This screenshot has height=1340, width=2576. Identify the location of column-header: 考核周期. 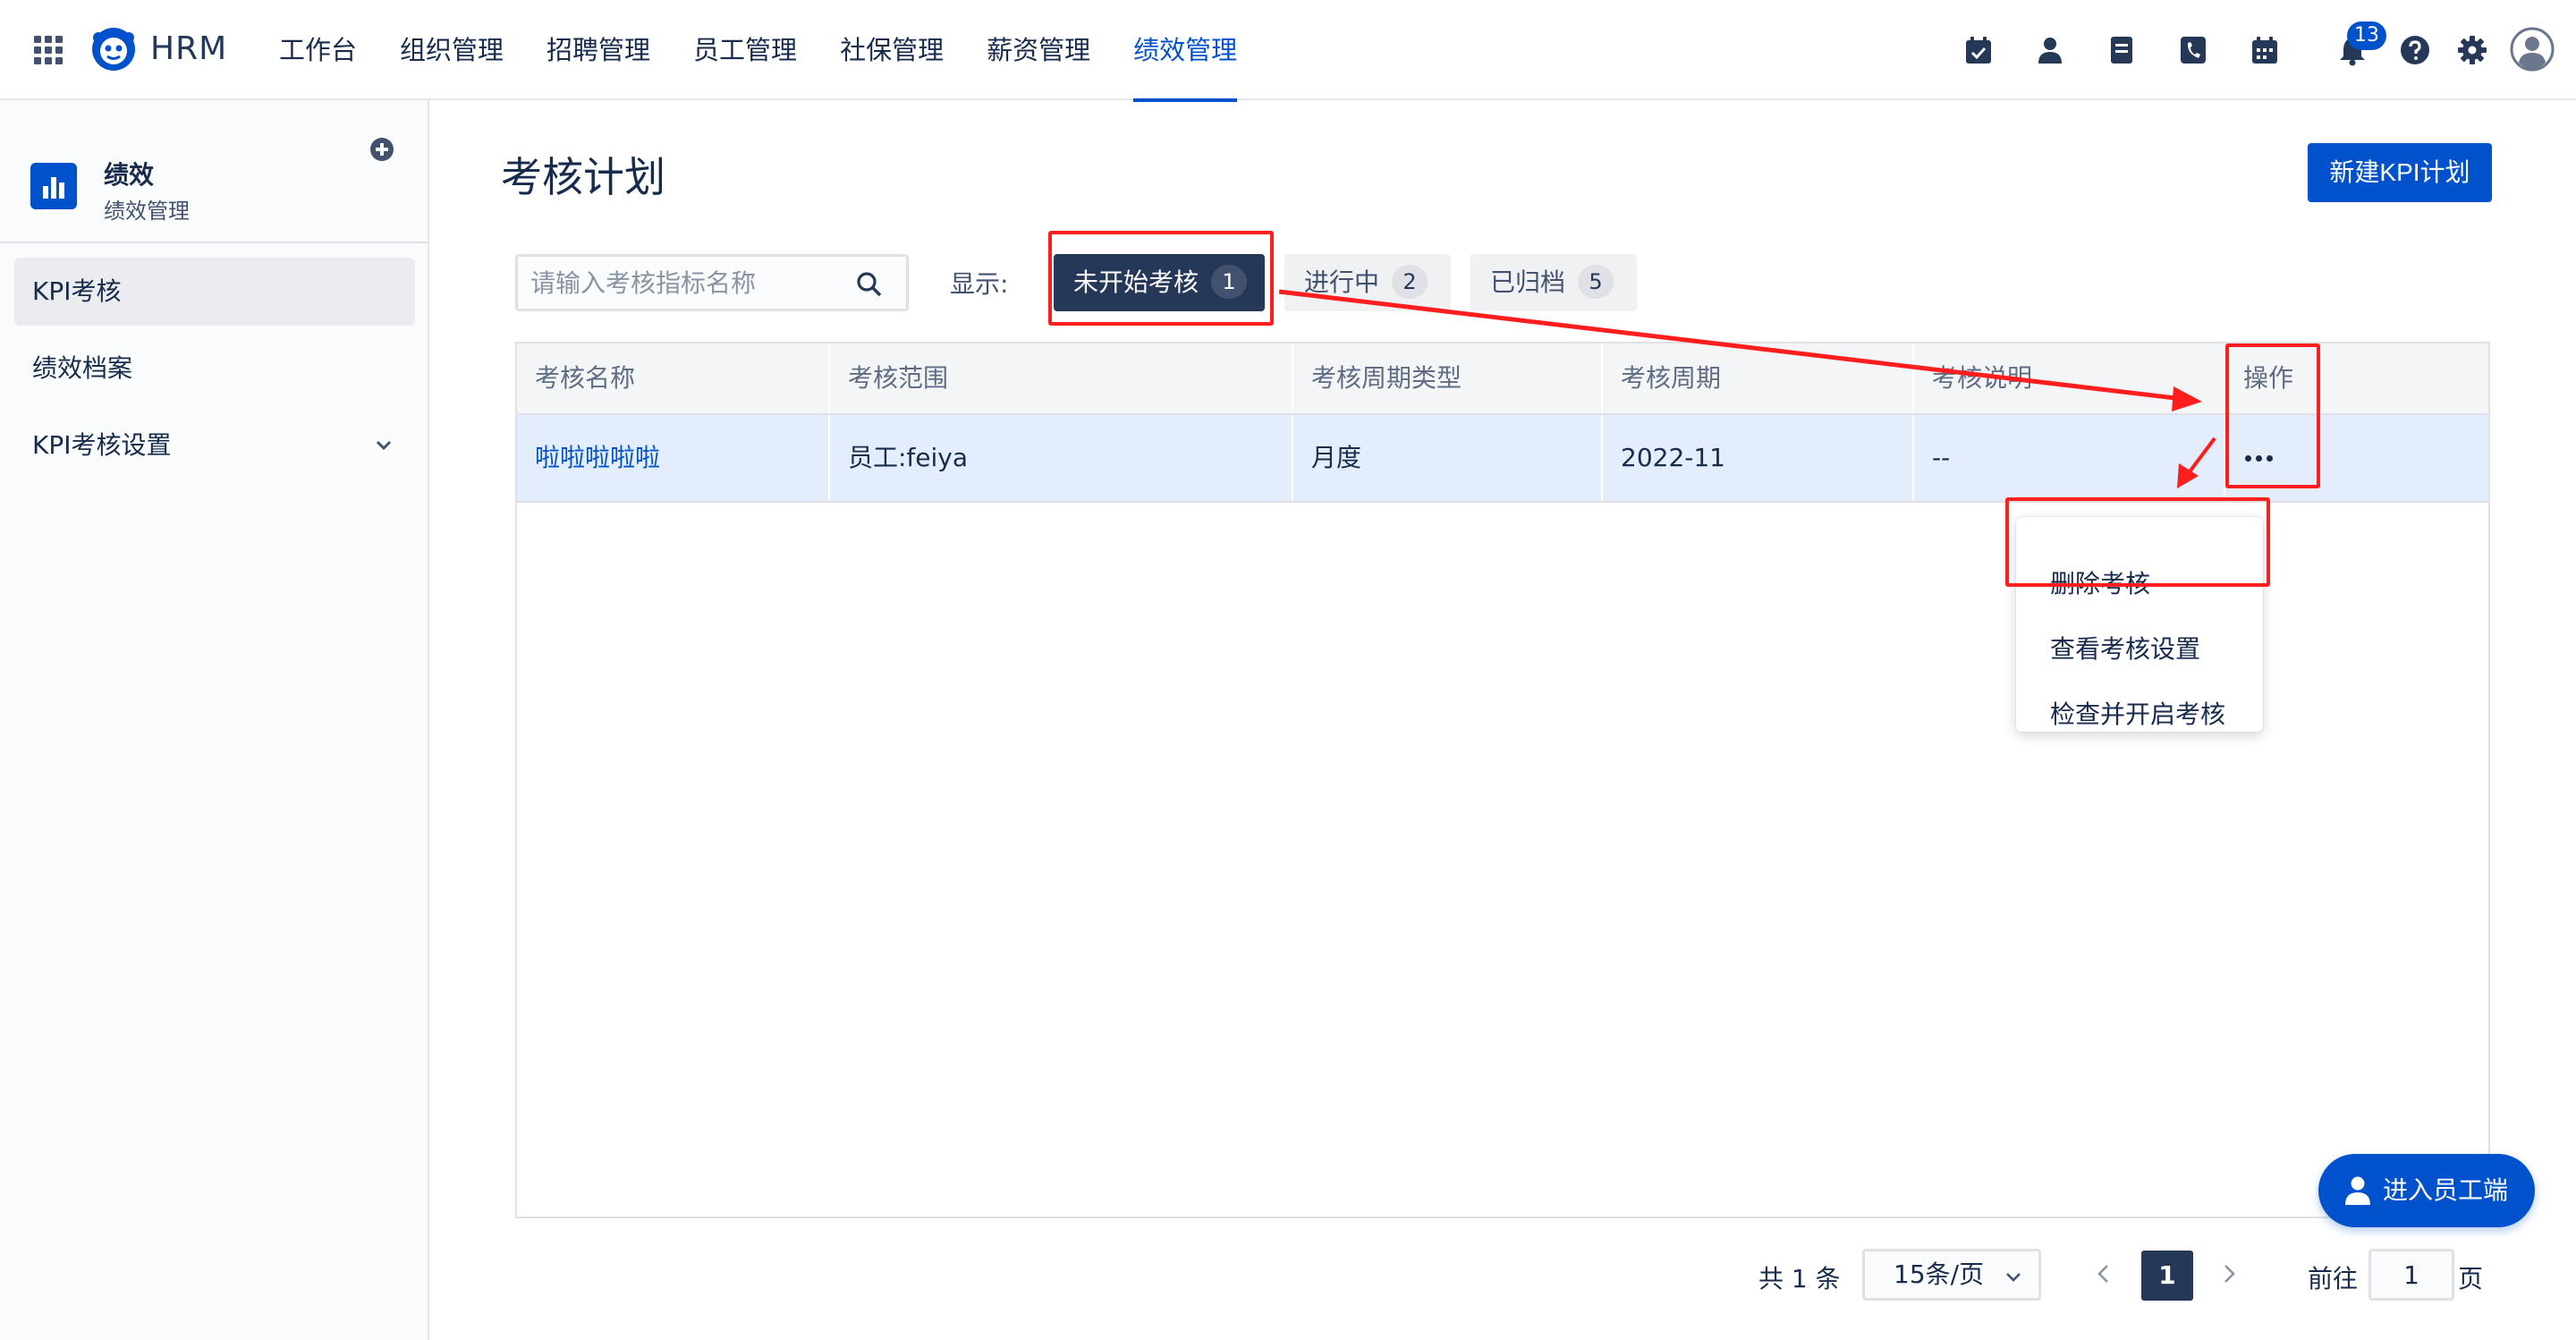
(1758, 378).